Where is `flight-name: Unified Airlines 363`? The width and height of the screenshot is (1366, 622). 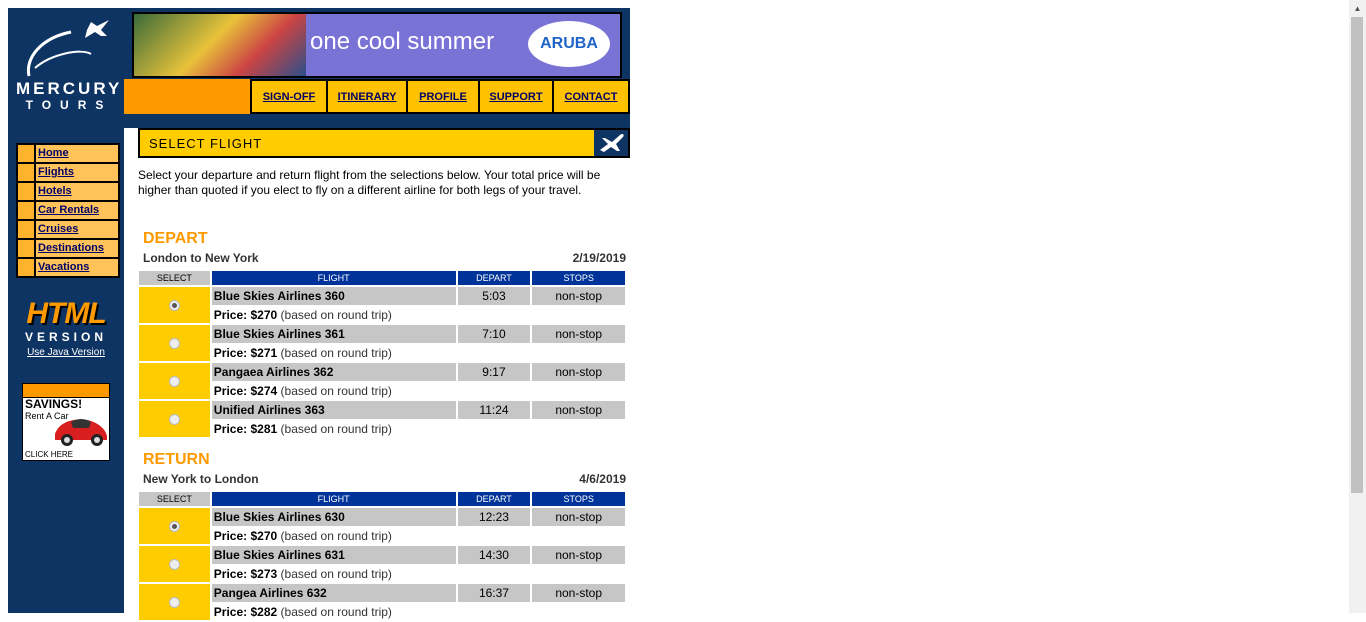
flight-name: Unified Airlines 363 is located at coordinates (333, 410).